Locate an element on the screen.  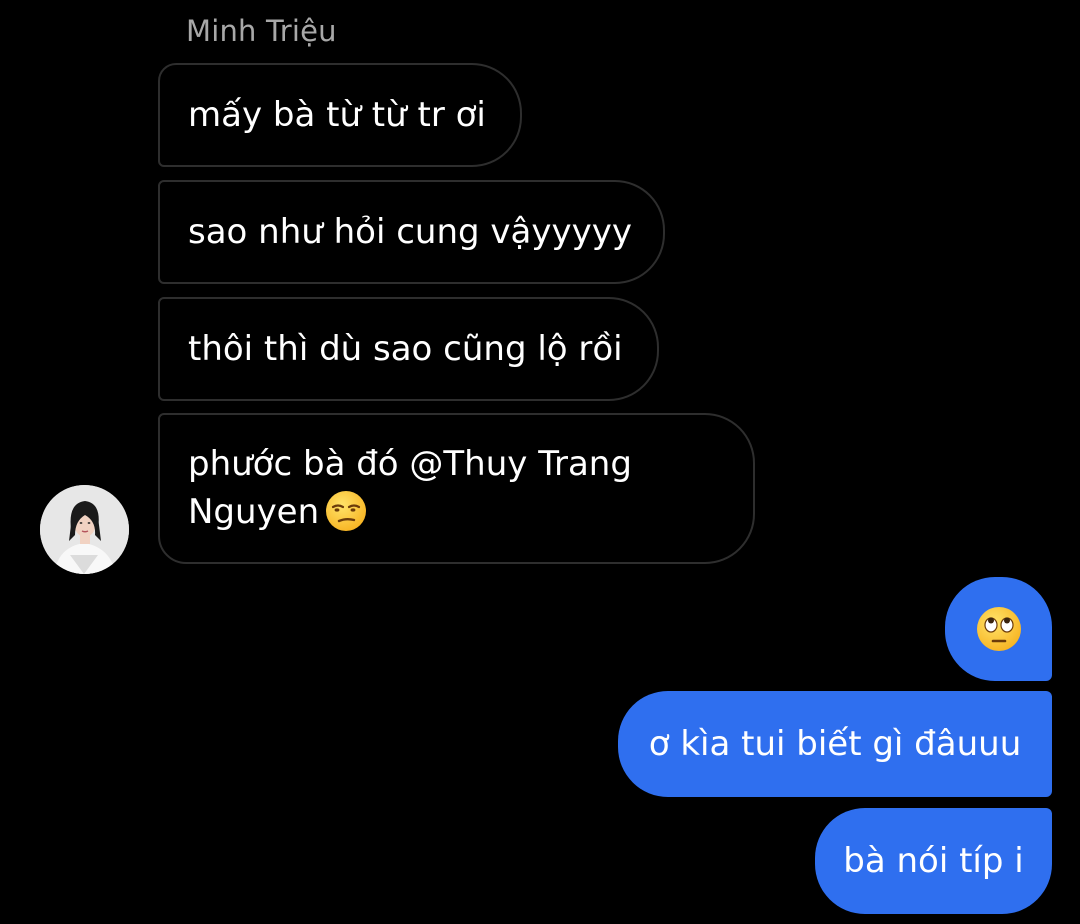
unamused-face-emoji-icon is located at coordinates (346, 511).